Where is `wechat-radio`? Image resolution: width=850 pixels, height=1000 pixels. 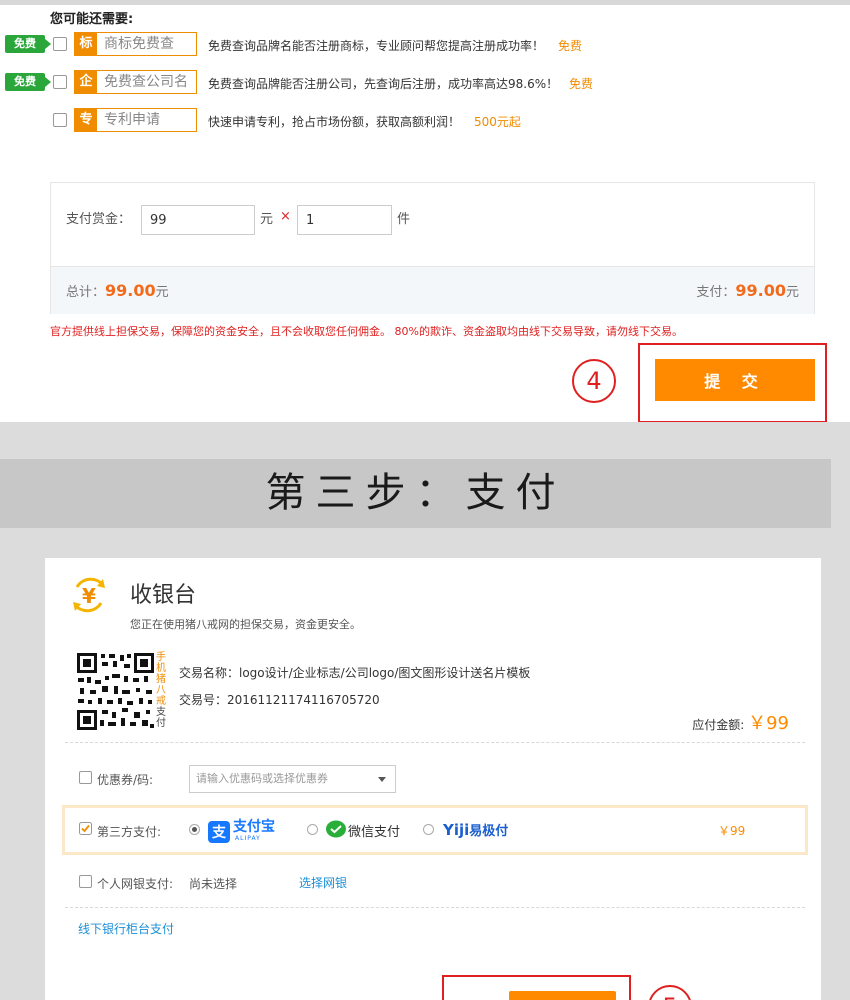 wechat-radio is located at coordinates (312, 829).